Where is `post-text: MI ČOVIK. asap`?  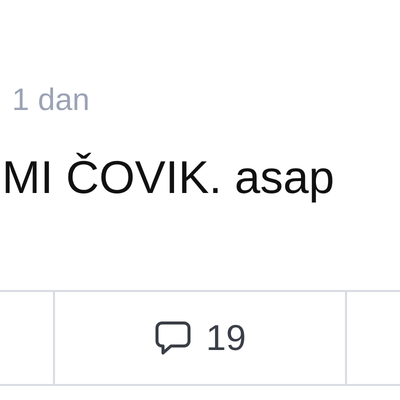 post-text: MI ČOVIK. asap is located at coordinates (168, 177).